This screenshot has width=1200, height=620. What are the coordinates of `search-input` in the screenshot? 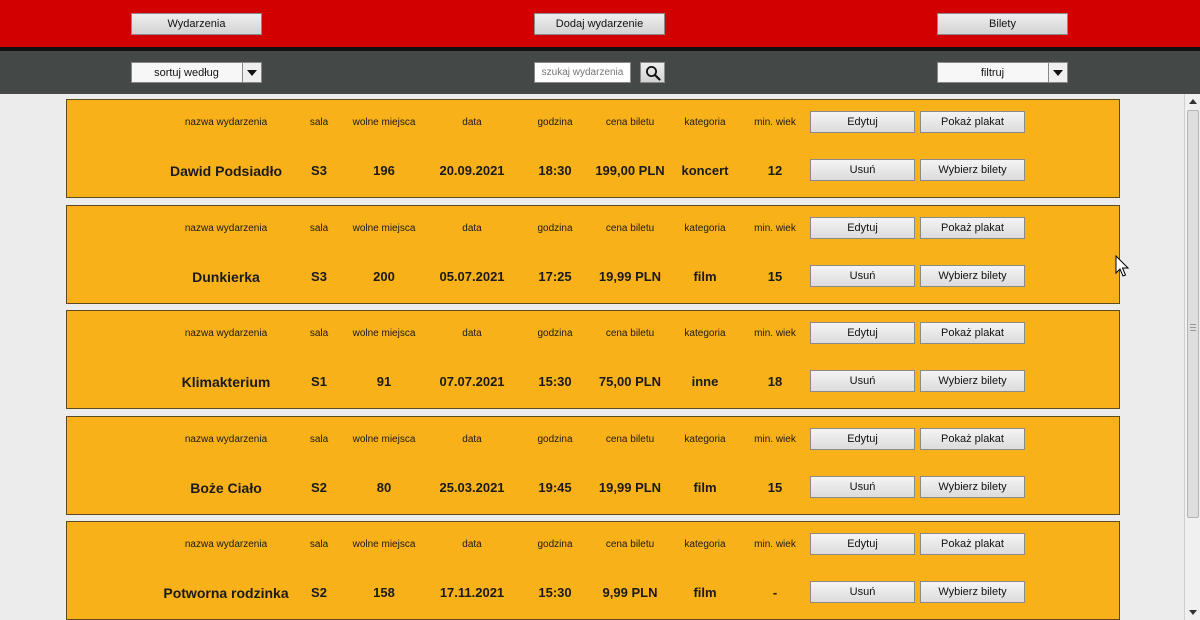 It's located at (582, 72).